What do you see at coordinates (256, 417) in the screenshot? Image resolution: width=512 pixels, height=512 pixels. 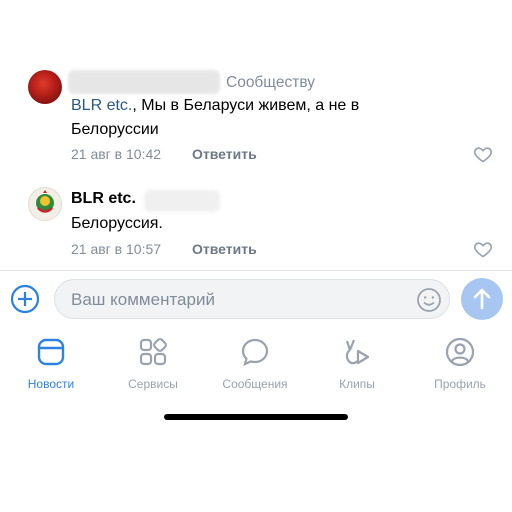 I see `home-indicator` at bounding box center [256, 417].